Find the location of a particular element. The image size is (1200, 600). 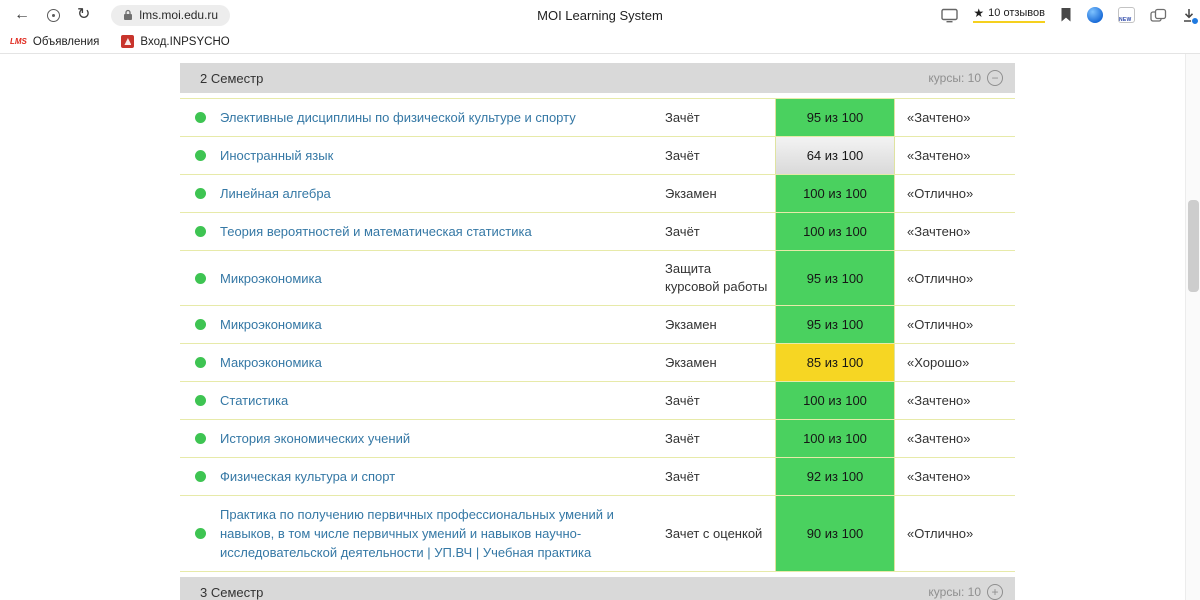

bookmark-flag-icon is located at coordinates (1066, 15).